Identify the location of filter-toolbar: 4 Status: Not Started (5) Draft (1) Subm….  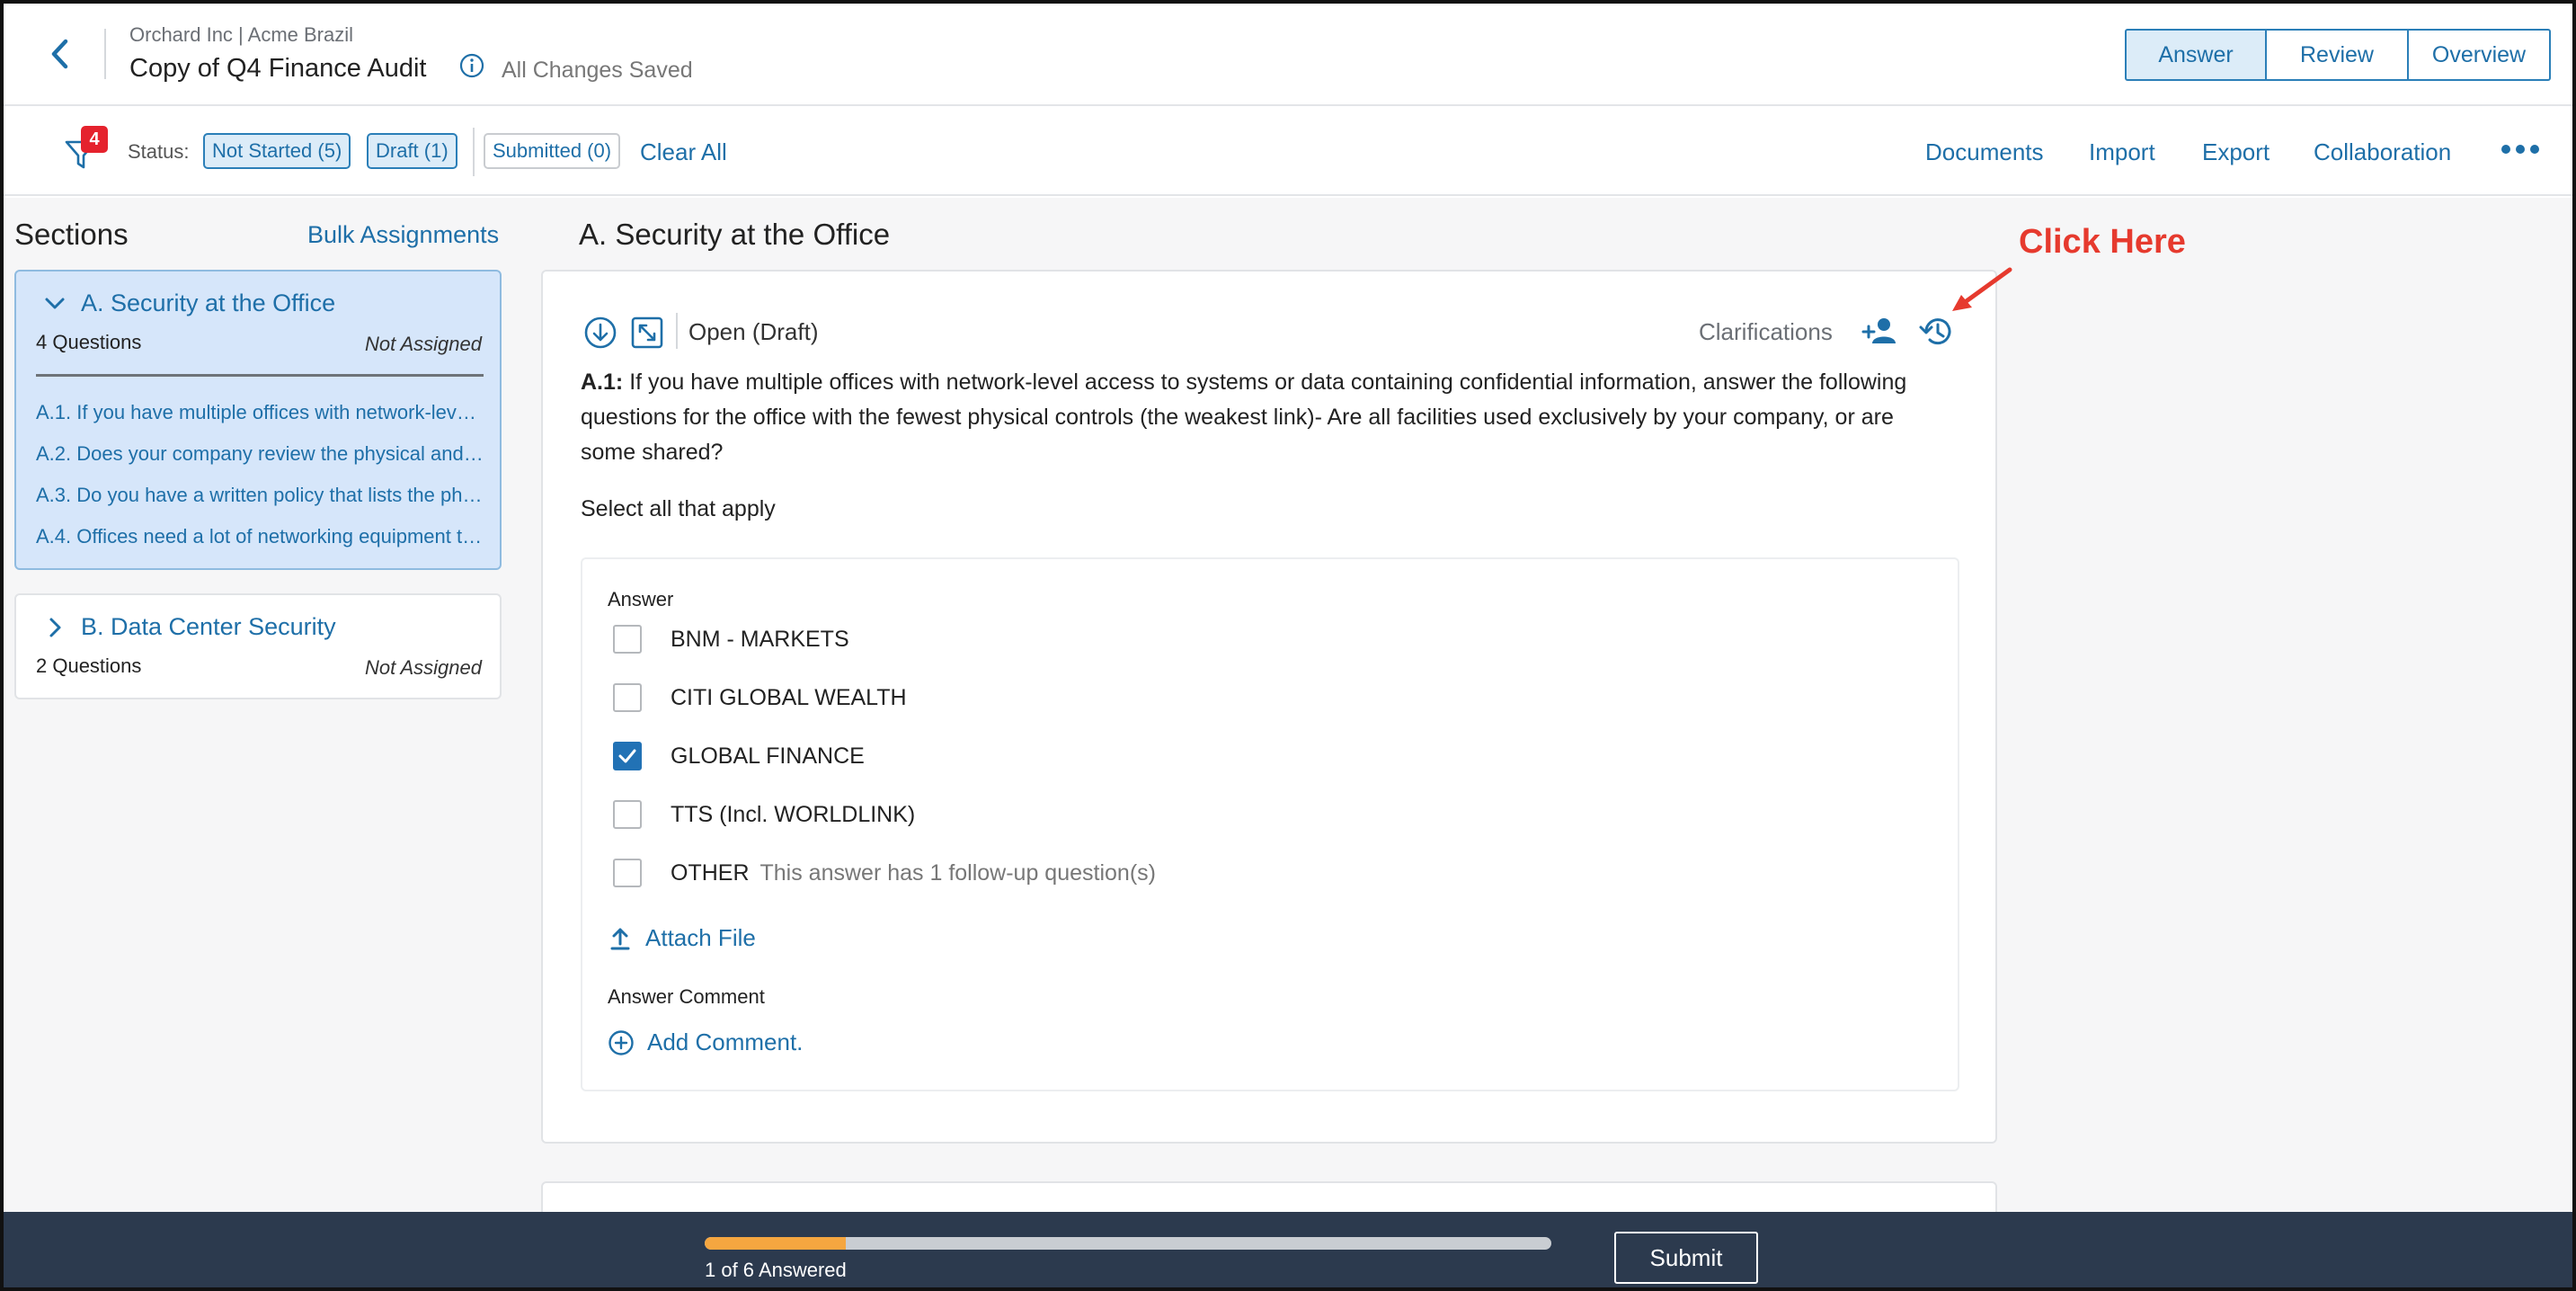
(1288, 151).